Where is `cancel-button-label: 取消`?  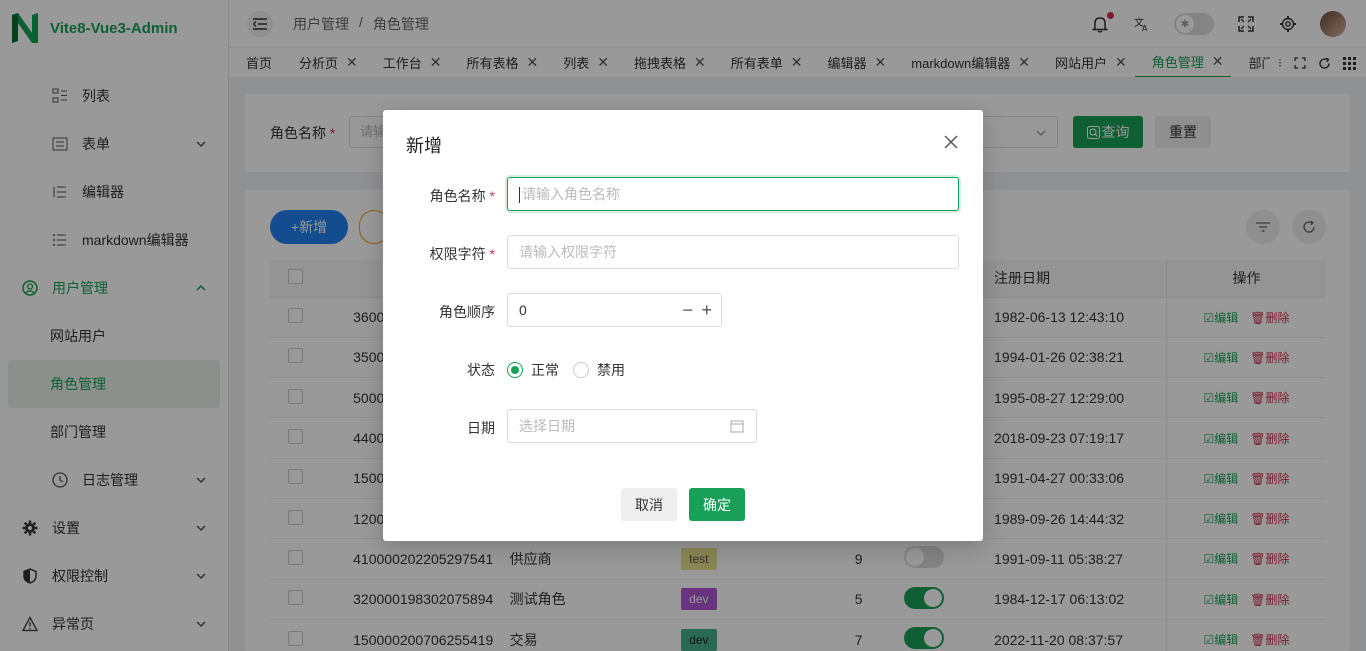
cancel-button-label: 取消 is located at coordinates (649, 504).